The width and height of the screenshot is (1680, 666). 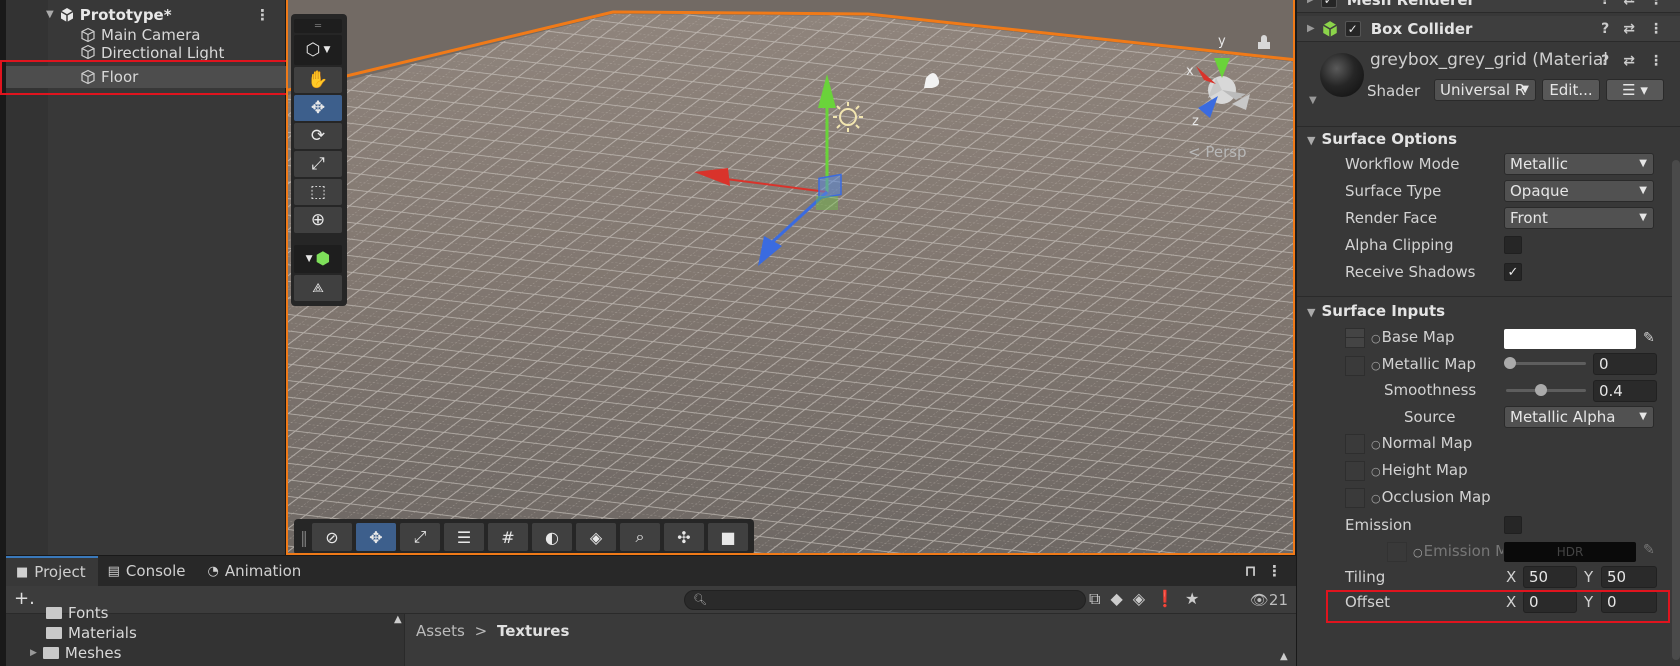 What do you see at coordinates (827, 203) in the screenshot?
I see `xz-plane-handle` at bounding box center [827, 203].